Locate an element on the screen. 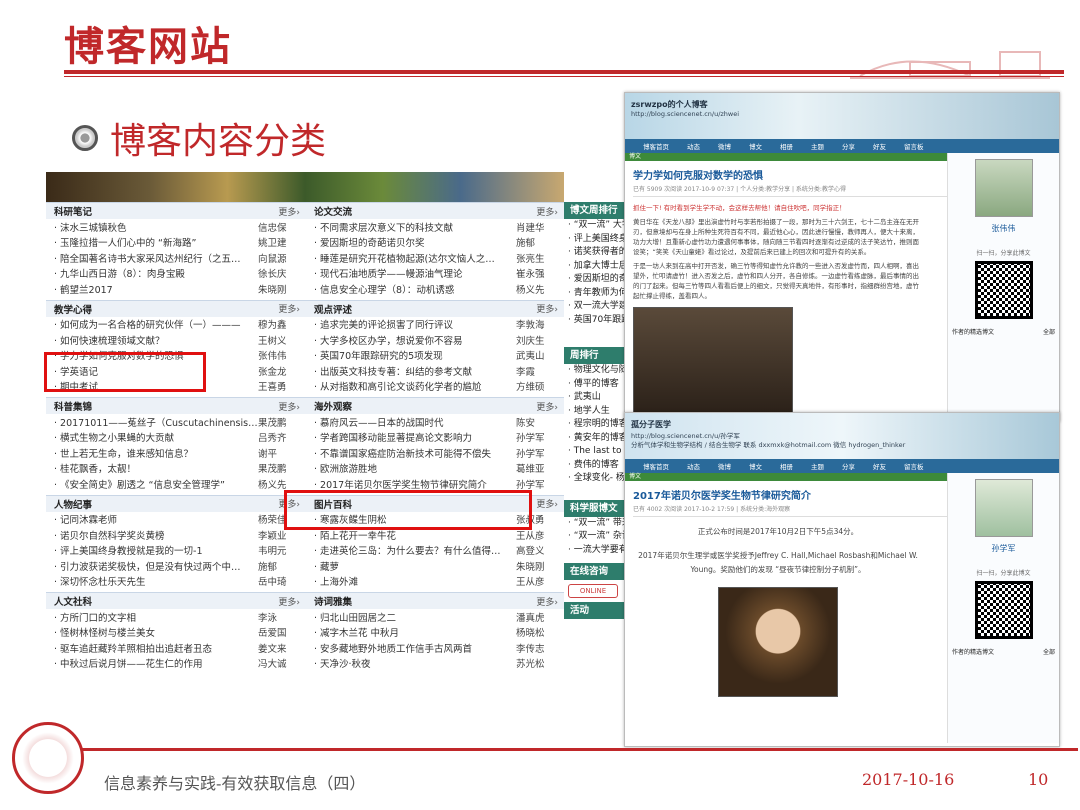 The image size is (1080, 810). list-item: · 方所门口的文字相 李泳 is located at coordinates (176, 617).